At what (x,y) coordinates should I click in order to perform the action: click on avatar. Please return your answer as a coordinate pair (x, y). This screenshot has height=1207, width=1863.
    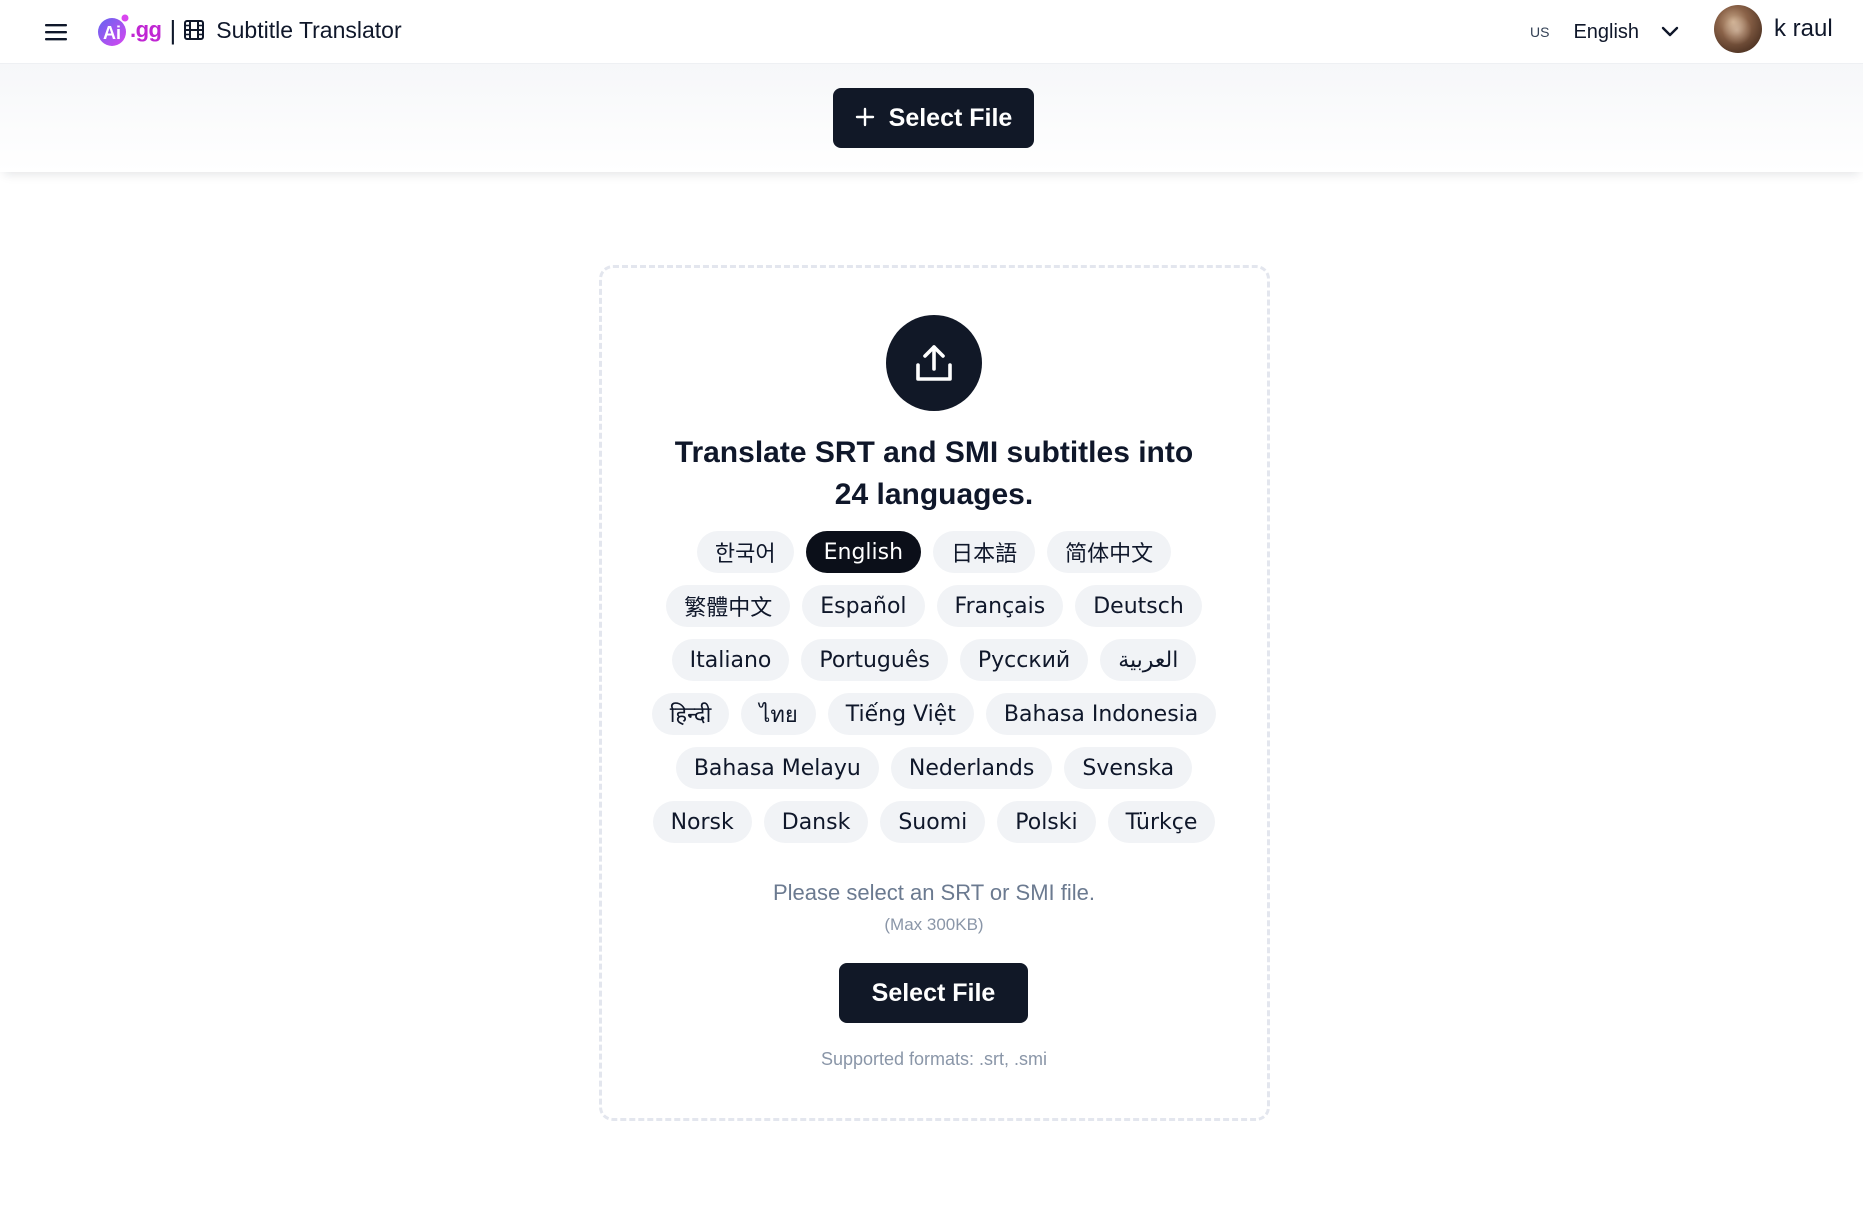
    Looking at the image, I should click on (1738, 29).